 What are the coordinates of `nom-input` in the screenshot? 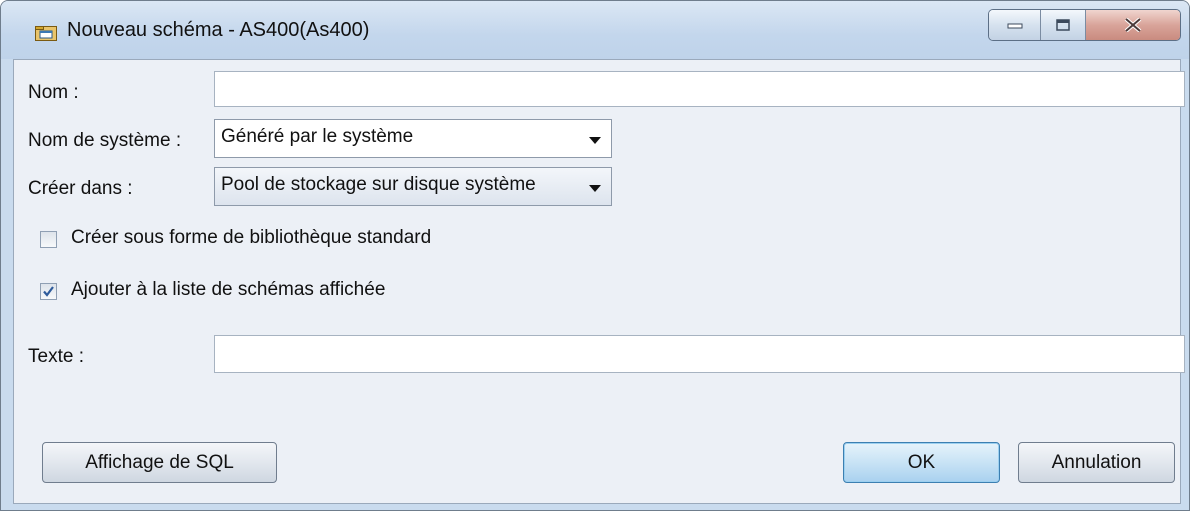 It's located at (699, 89).